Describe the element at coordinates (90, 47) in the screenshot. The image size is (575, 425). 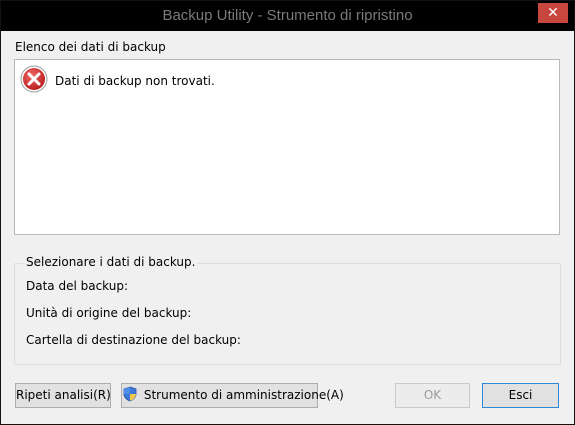
I see `backup-list-label: Elenco dei dati di backup` at that location.